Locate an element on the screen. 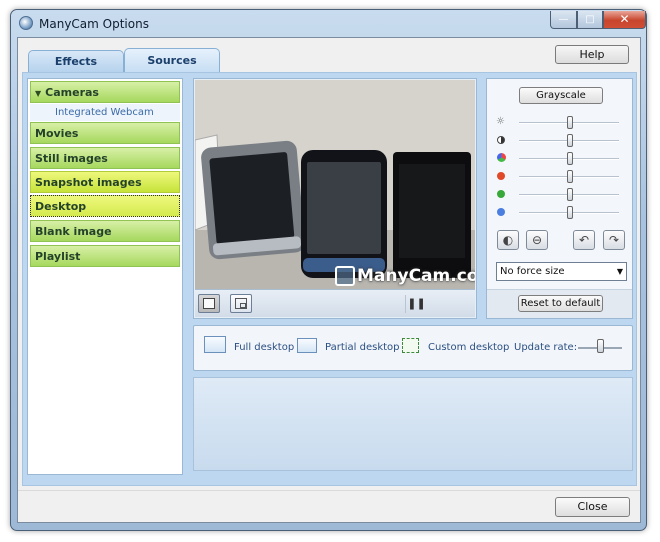 This screenshot has width=660, height=542. watermark-text: ManyCam.com is located at coordinates (416, 276).